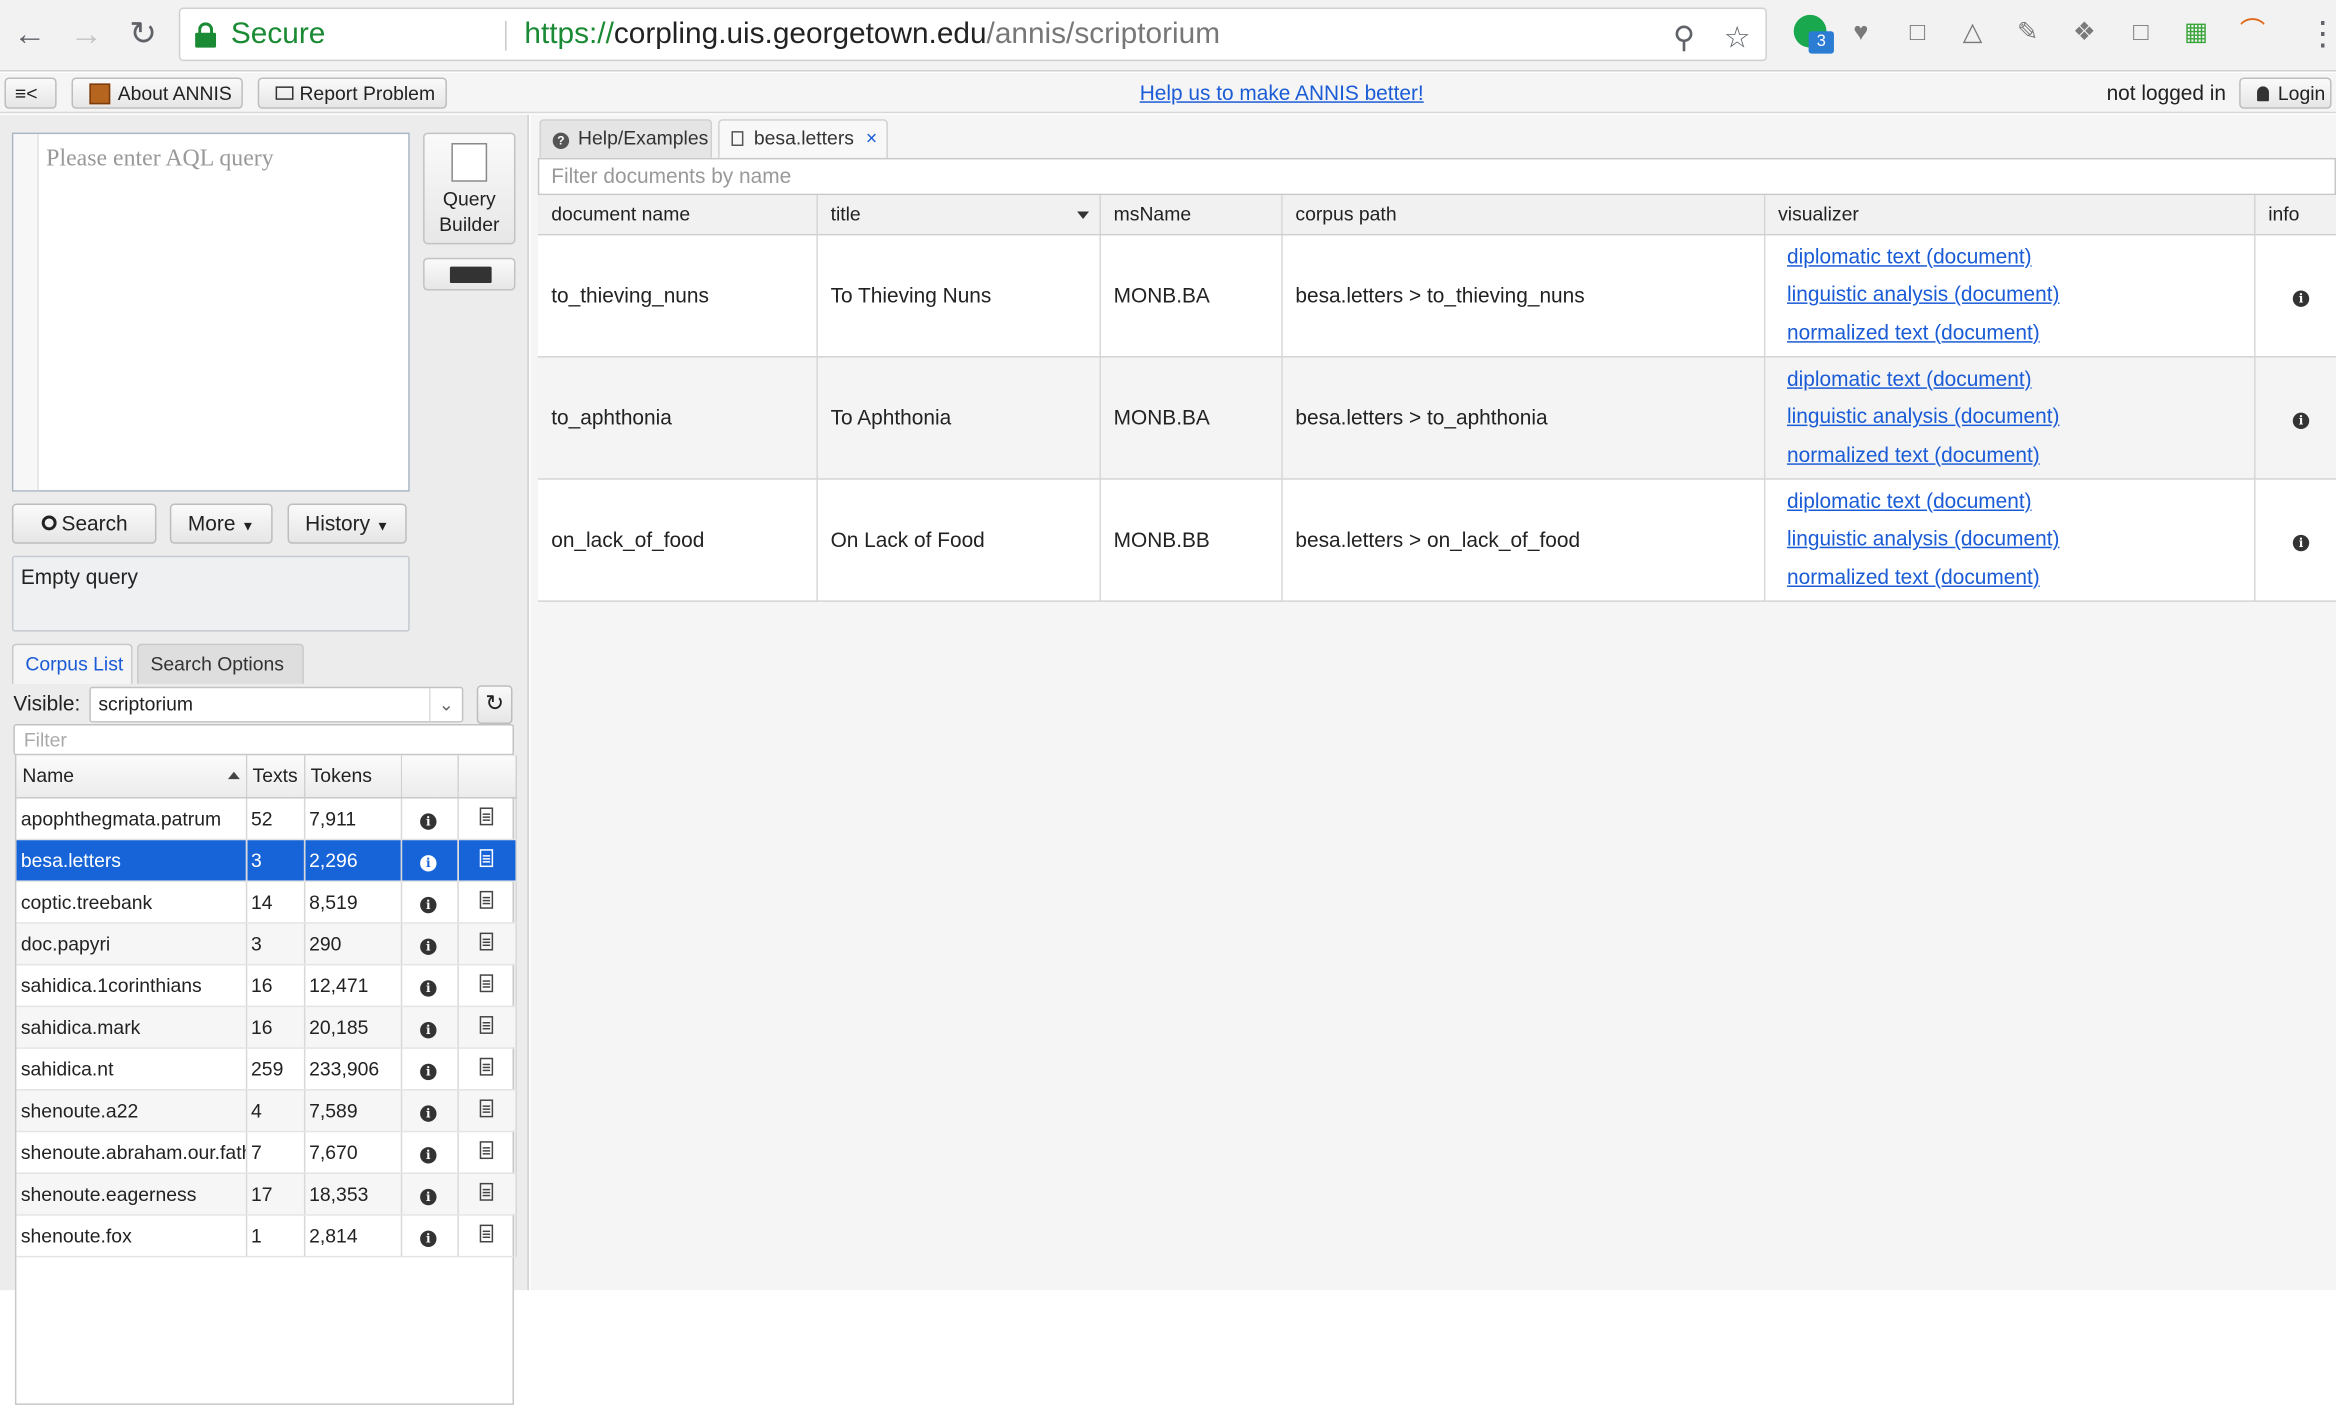 The width and height of the screenshot is (2336, 1405). What do you see at coordinates (157, 93) in the screenshot?
I see `about-annis-button: About ANNIS` at bounding box center [157, 93].